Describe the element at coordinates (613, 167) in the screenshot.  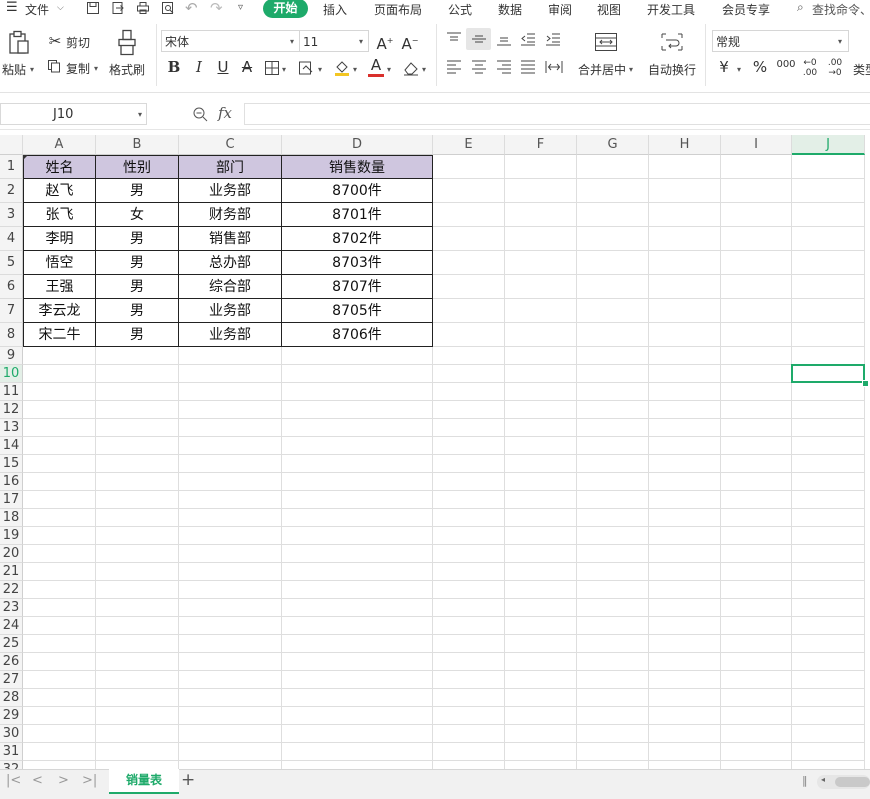
I see `cell-g1` at that location.